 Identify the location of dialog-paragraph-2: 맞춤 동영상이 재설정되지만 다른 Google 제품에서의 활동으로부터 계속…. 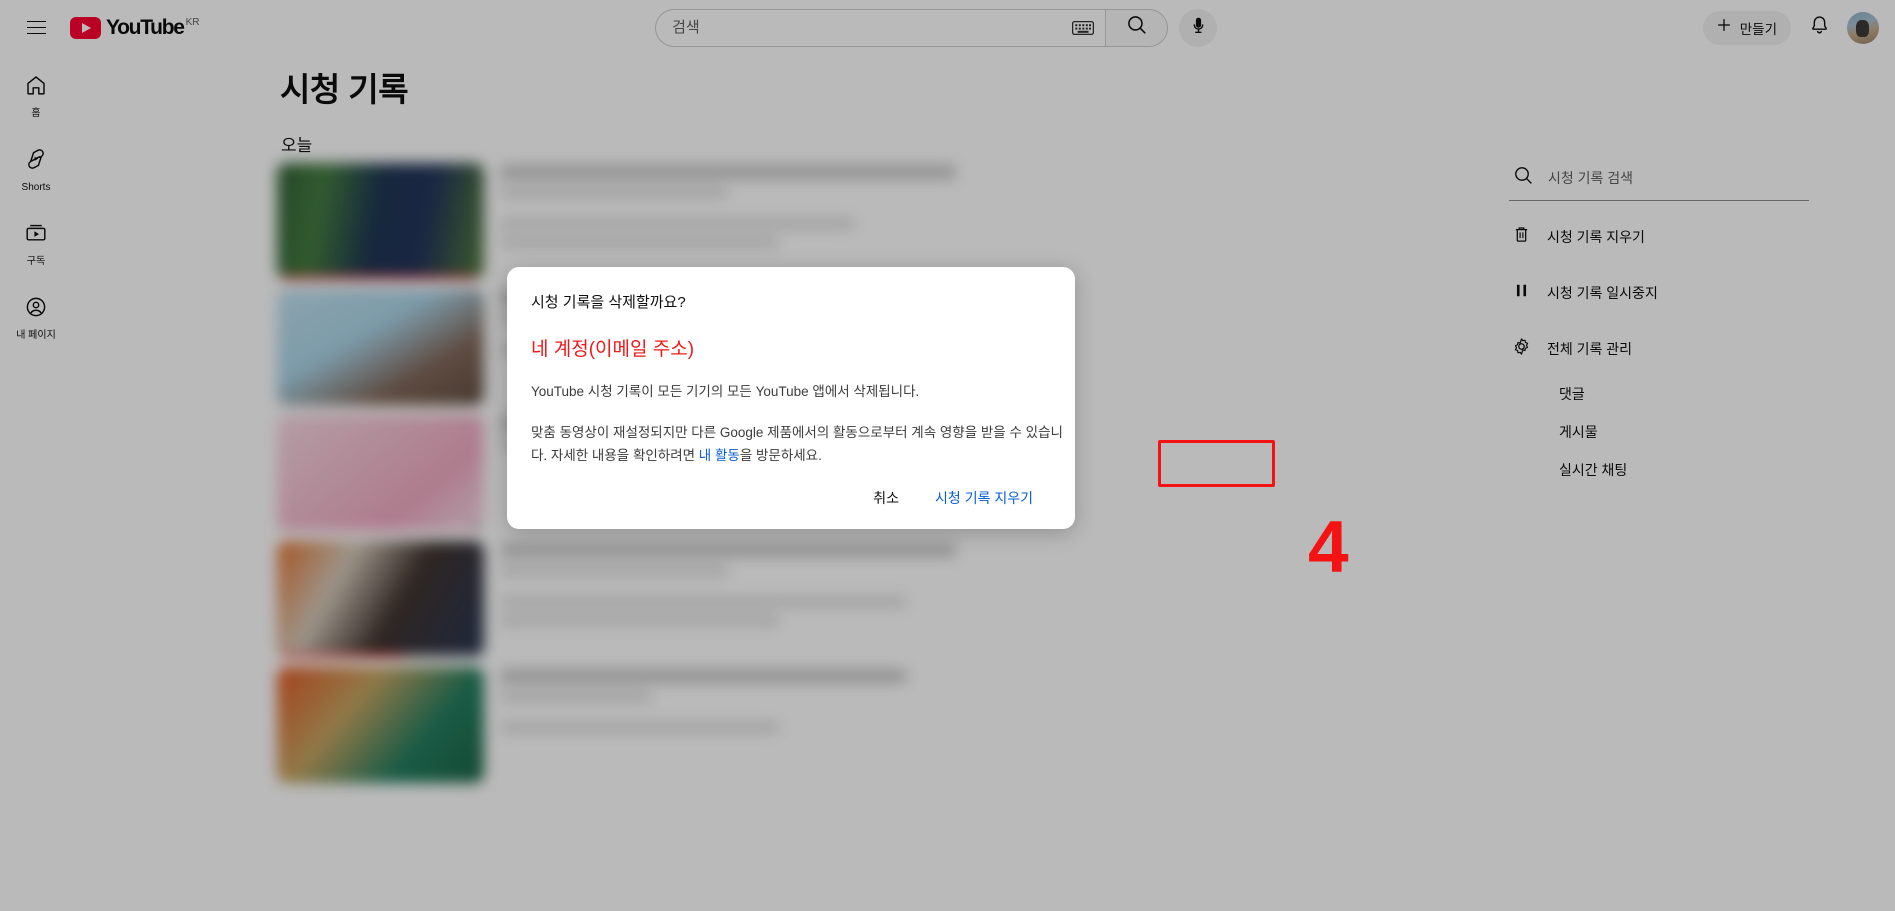
(798, 444).